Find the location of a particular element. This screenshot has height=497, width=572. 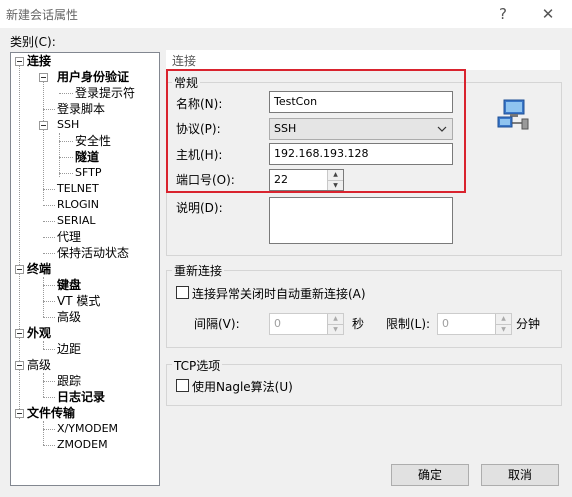

category-label: 类别(C): is located at coordinates (33, 42).